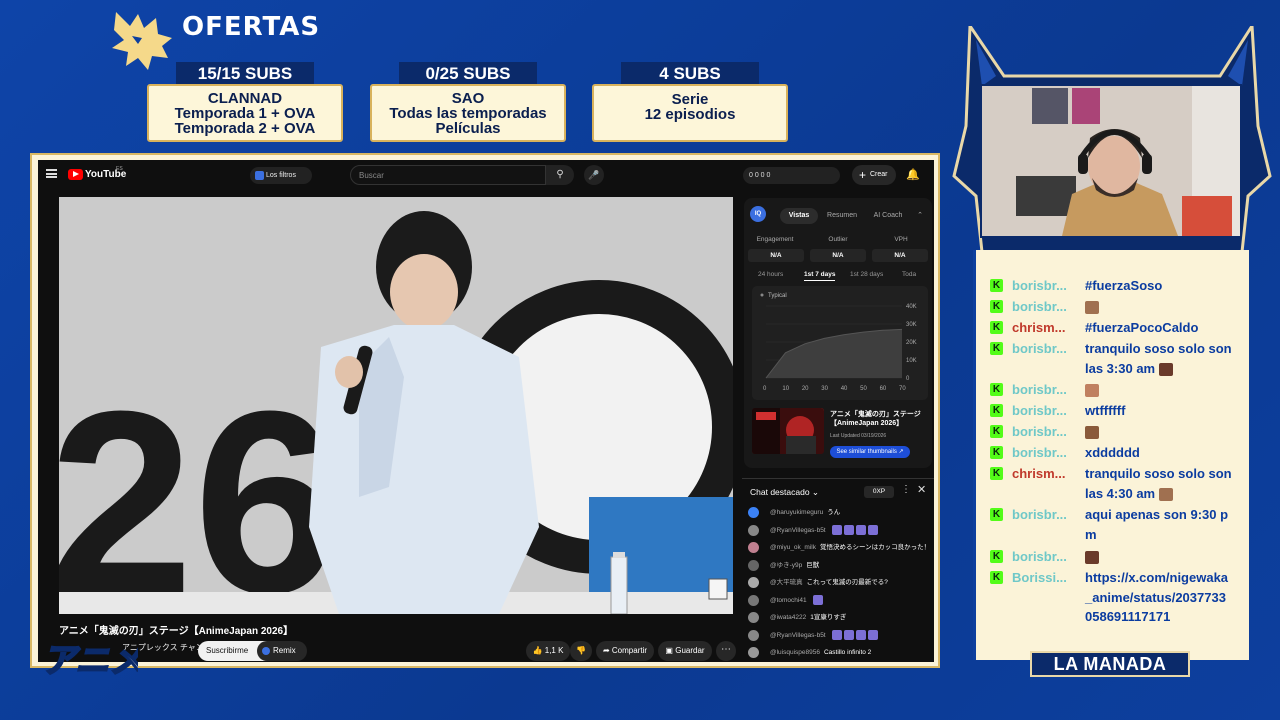 This screenshot has height=720, width=1280. I want to click on tab-ai-coach: AI Coach, so click(888, 216).